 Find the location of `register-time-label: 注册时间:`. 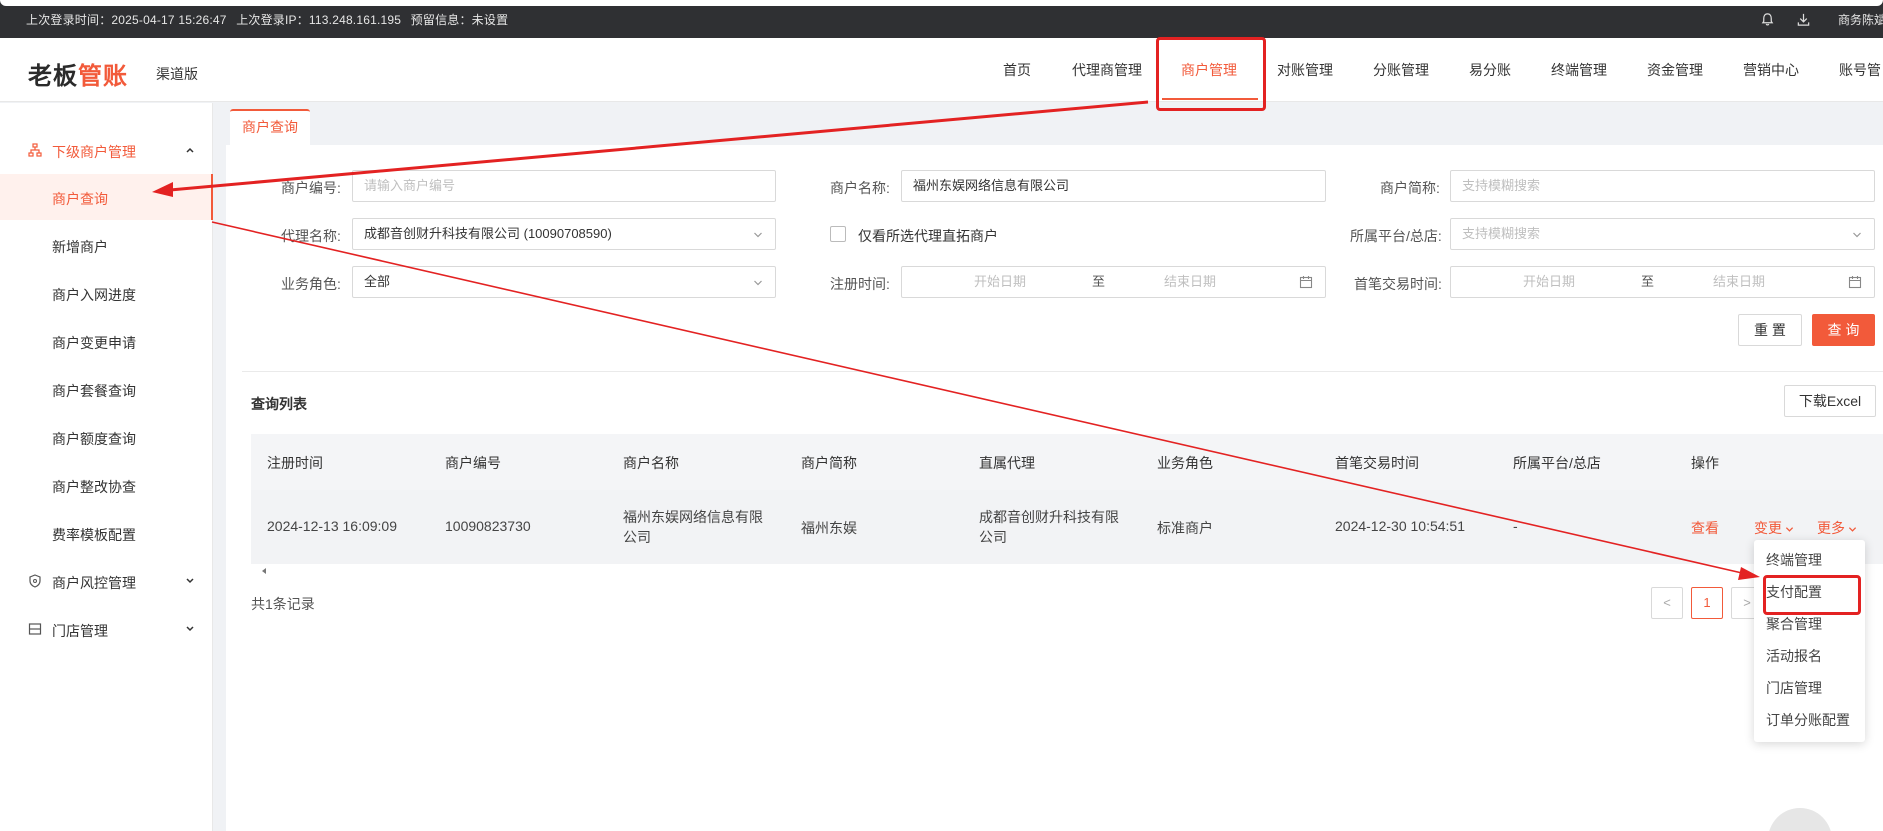

register-time-label: 注册时间: is located at coordinates (860, 284).